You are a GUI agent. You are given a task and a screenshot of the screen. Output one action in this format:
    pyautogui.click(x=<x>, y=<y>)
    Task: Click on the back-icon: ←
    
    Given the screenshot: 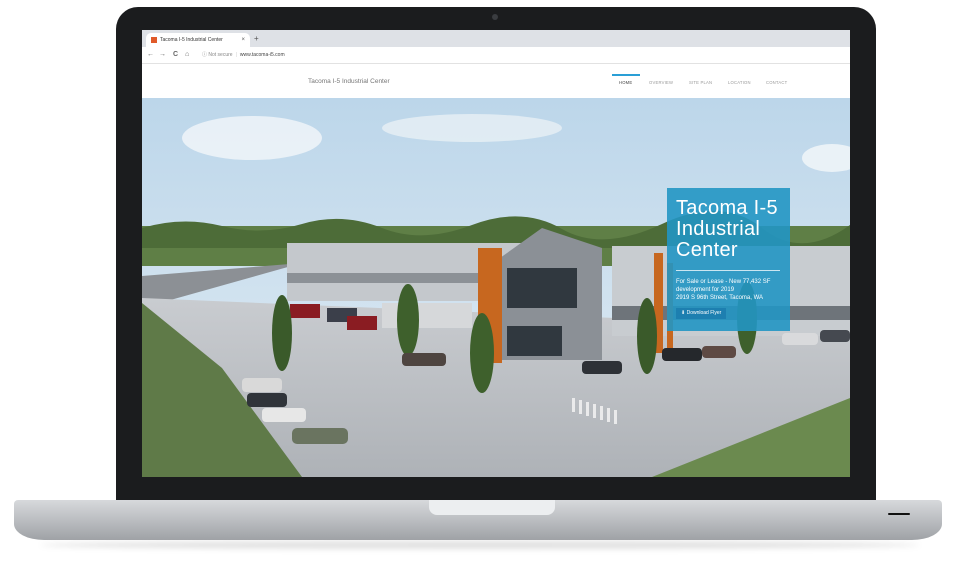 What is the action you would take?
    pyautogui.click(x=150, y=55)
    